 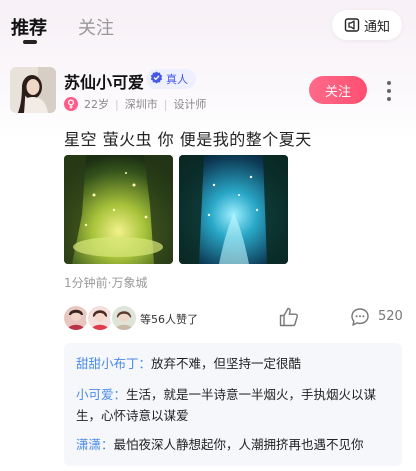 I want to click on more-options-icon, so click(x=389, y=91).